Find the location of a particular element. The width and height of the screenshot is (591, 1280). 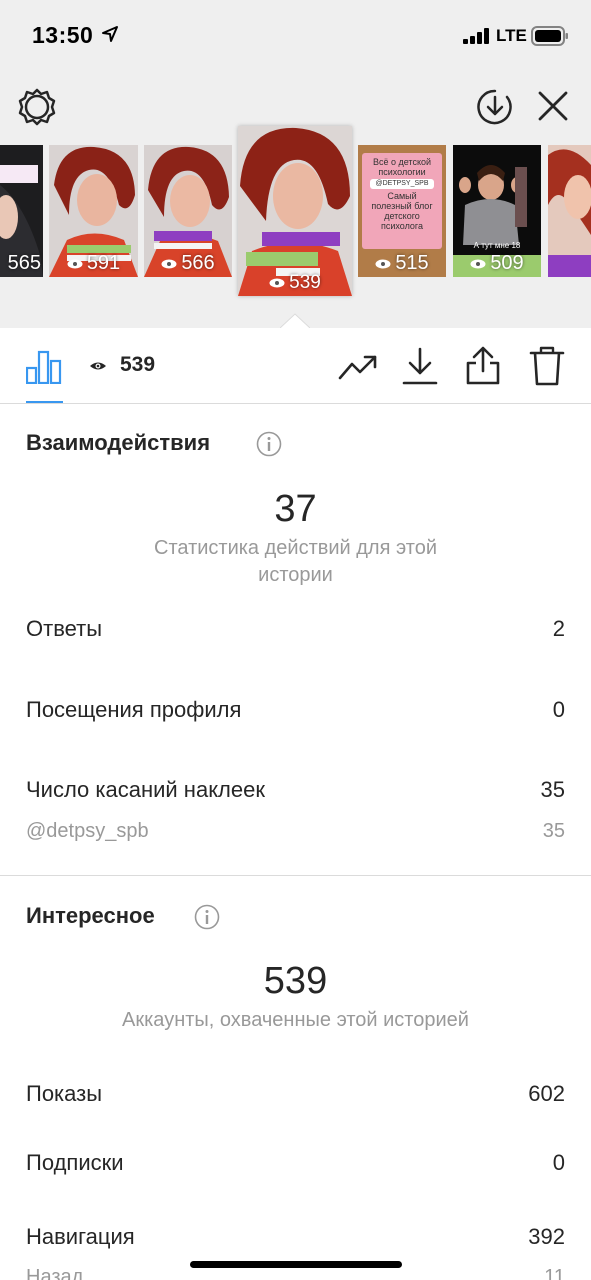

story-views: 515 is located at coordinates (412, 263).